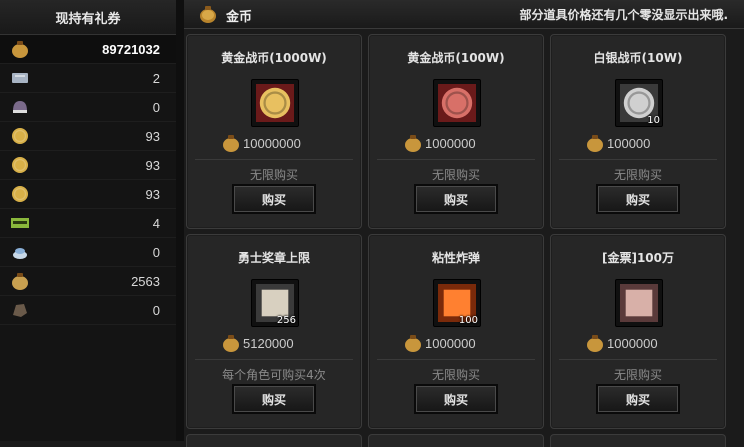  I want to click on coupon-row: 2563, so click(88, 281).